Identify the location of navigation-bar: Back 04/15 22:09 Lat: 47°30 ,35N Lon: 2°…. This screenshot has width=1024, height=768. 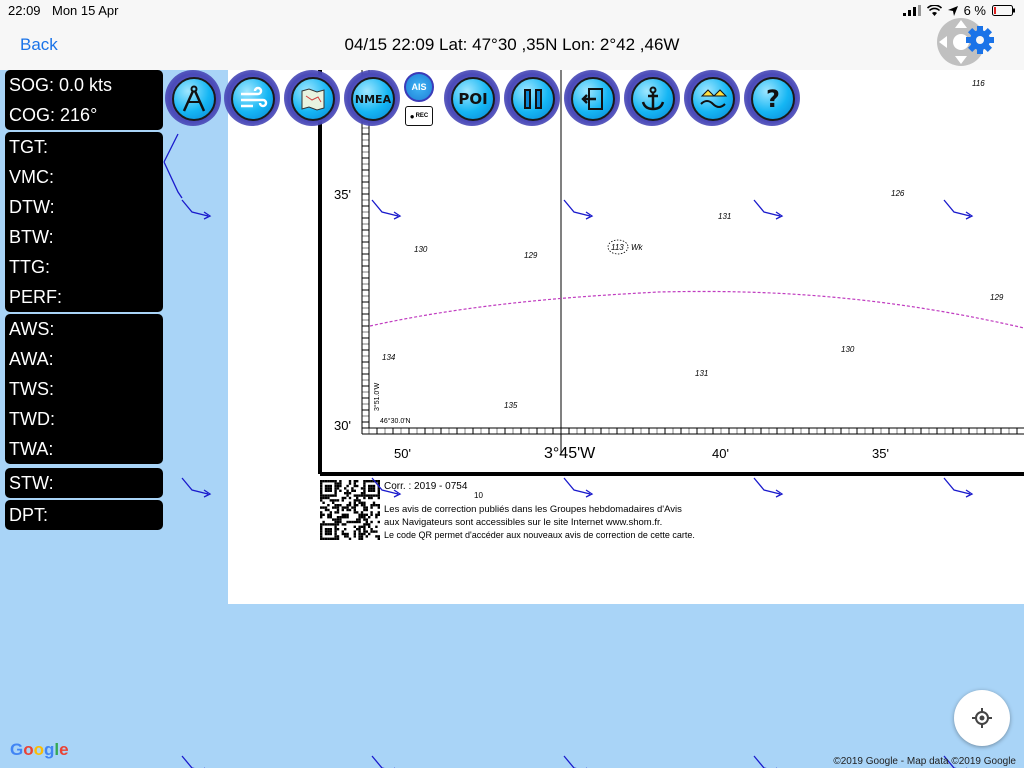
(512, 45).